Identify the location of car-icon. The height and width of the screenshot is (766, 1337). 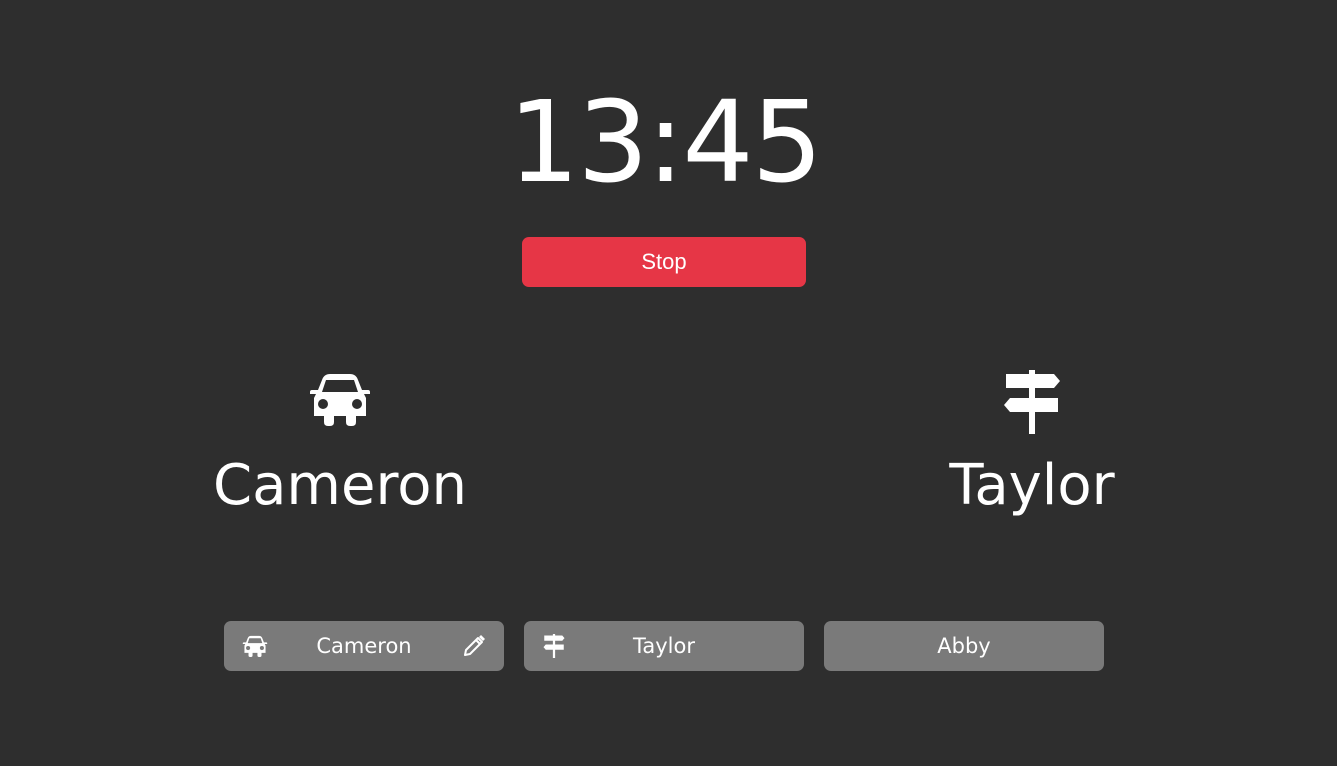
(340, 402).